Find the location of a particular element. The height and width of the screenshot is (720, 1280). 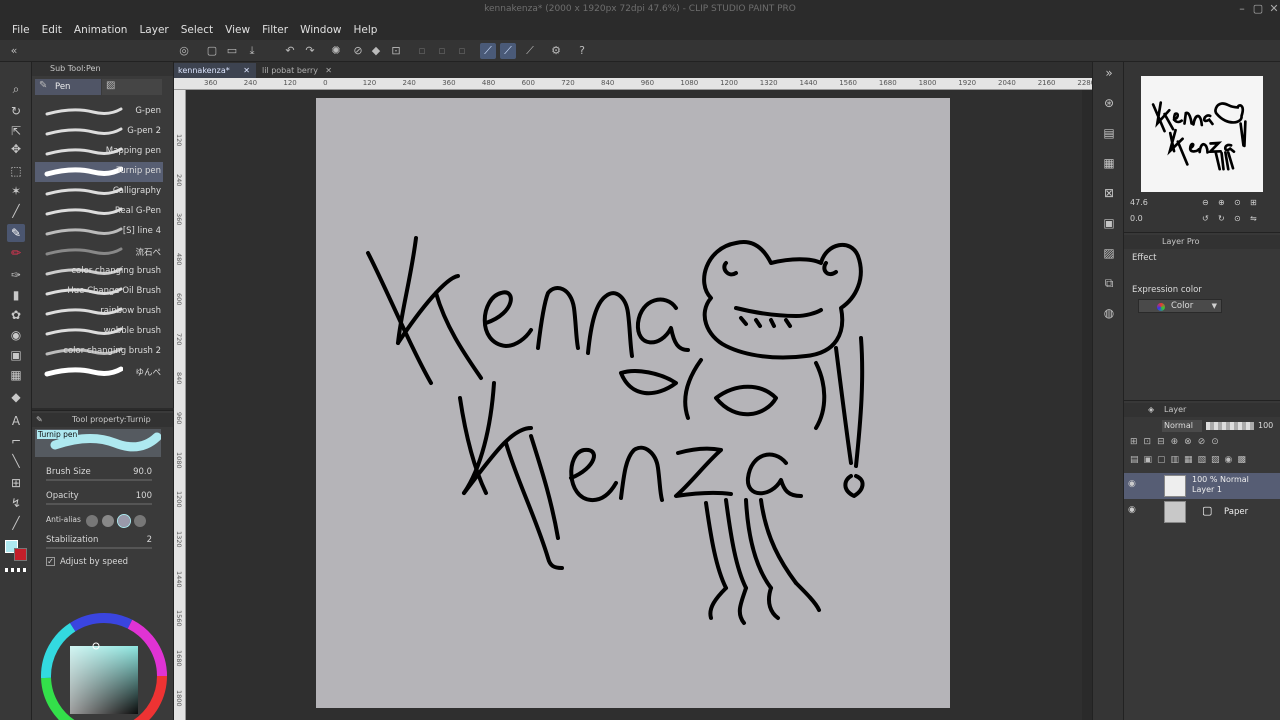

layer-row: ◉ Paper ▢ is located at coordinates (1202, 512).